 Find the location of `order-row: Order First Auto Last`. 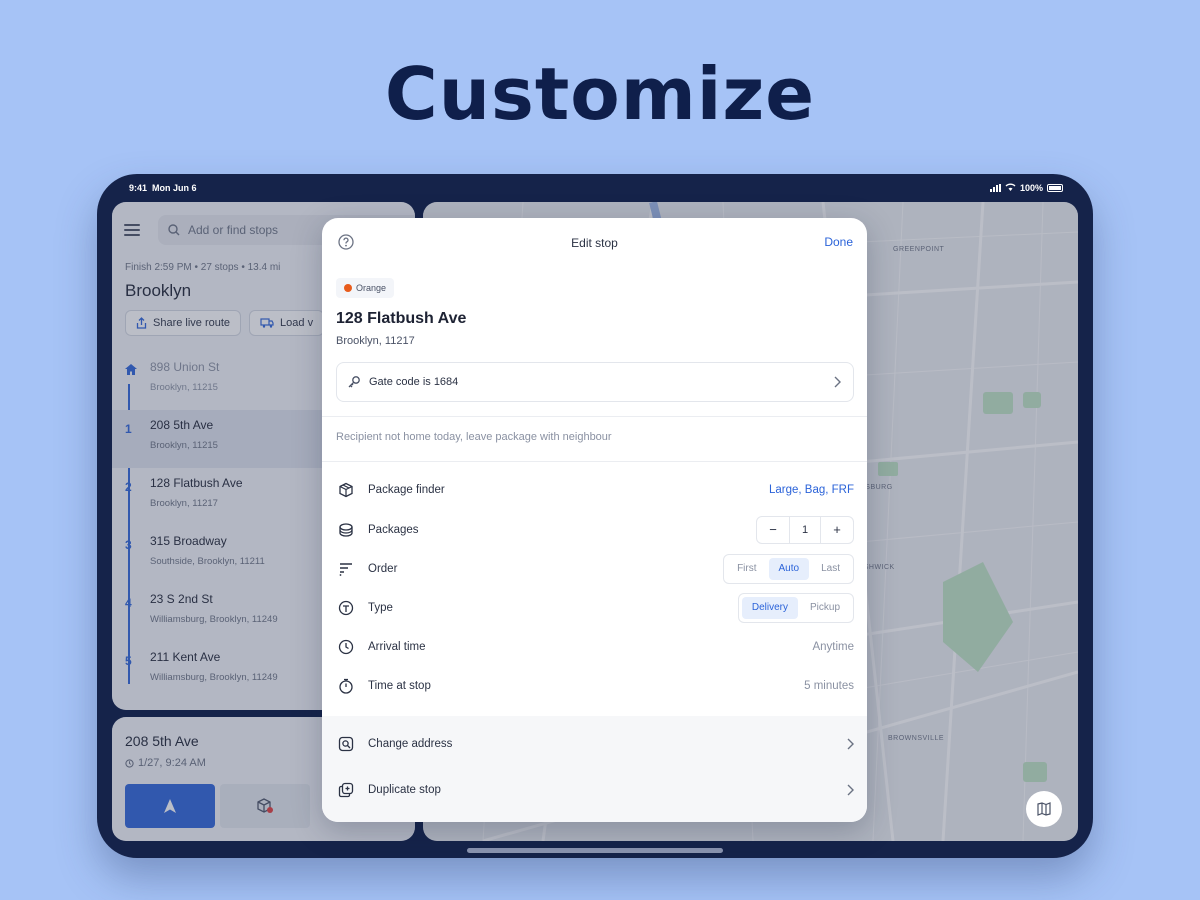

order-row: Order First Auto Last is located at coordinates (595, 569).